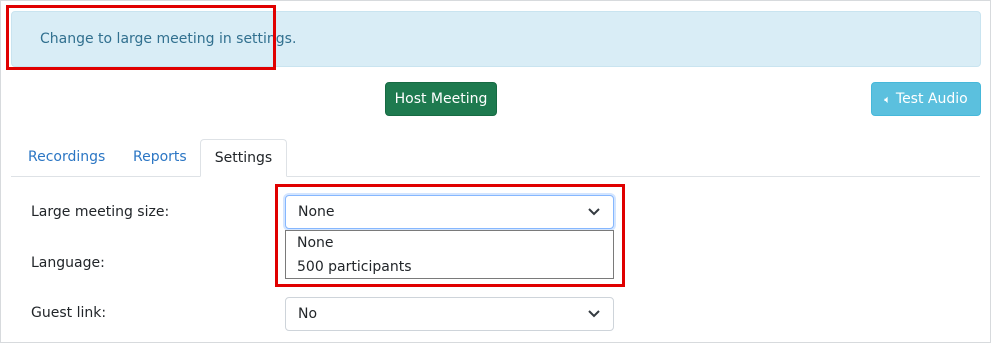 The height and width of the screenshot is (343, 991). What do you see at coordinates (449, 314) in the screenshot?
I see `guest-link-select: No` at bounding box center [449, 314].